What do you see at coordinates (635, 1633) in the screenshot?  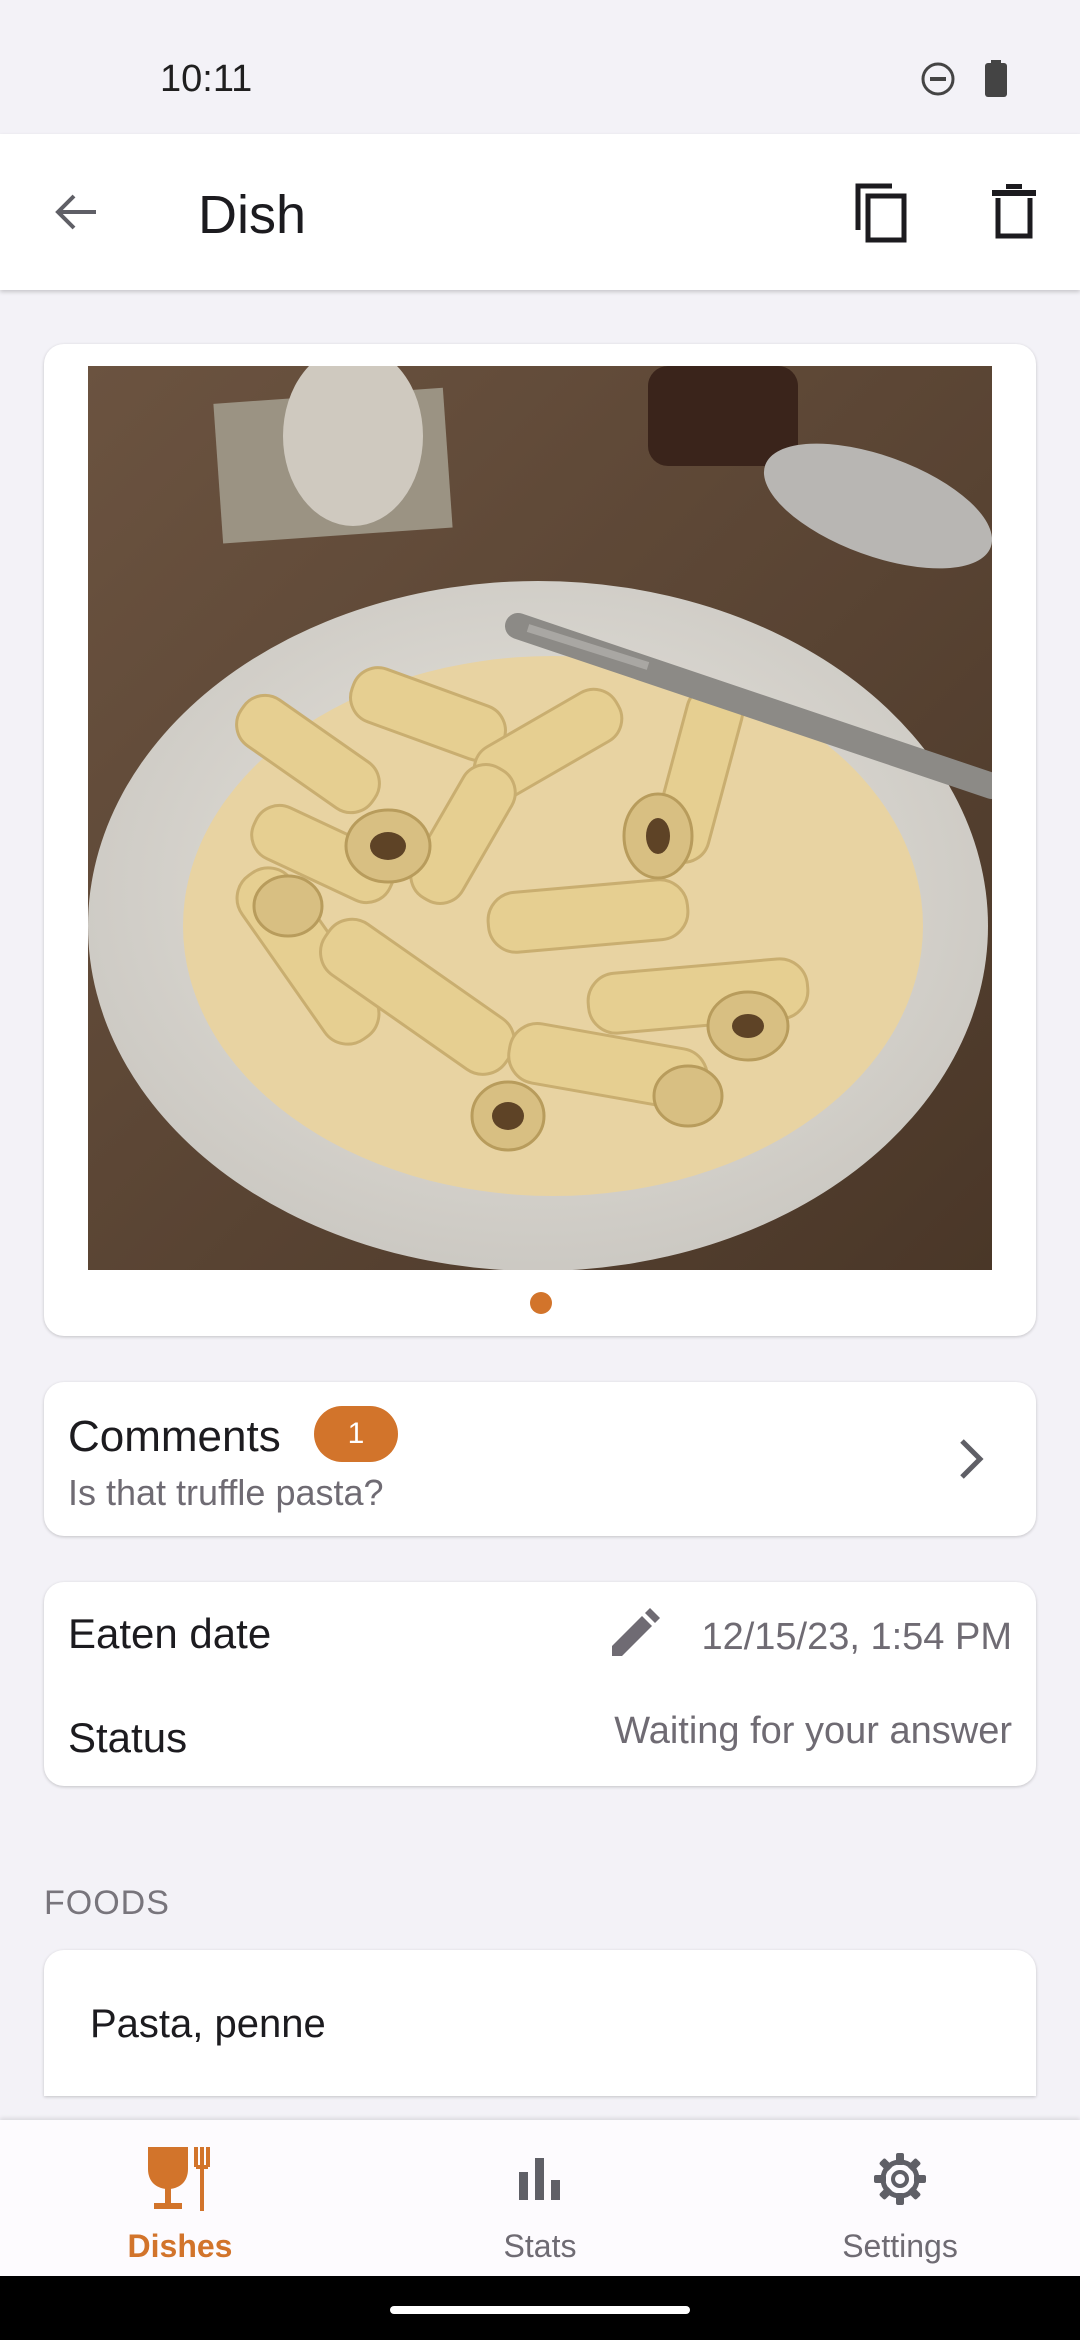 I see `edit-icon` at bounding box center [635, 1633].